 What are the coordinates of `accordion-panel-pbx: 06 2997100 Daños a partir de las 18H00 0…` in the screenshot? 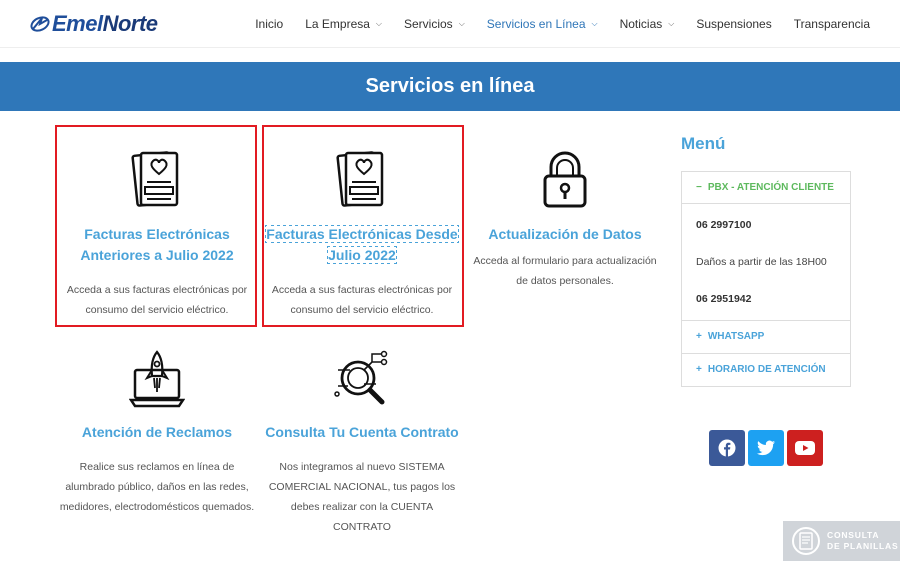 It's located at (766, 262).